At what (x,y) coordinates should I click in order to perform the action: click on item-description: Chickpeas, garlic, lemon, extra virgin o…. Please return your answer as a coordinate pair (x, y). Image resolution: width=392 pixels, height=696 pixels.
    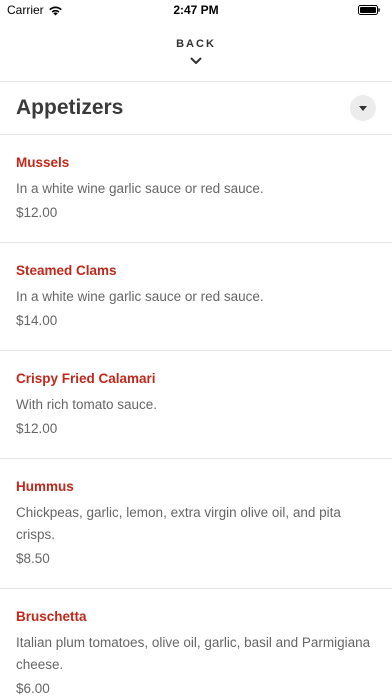
    Looking at the image, I should click on (178, 523).